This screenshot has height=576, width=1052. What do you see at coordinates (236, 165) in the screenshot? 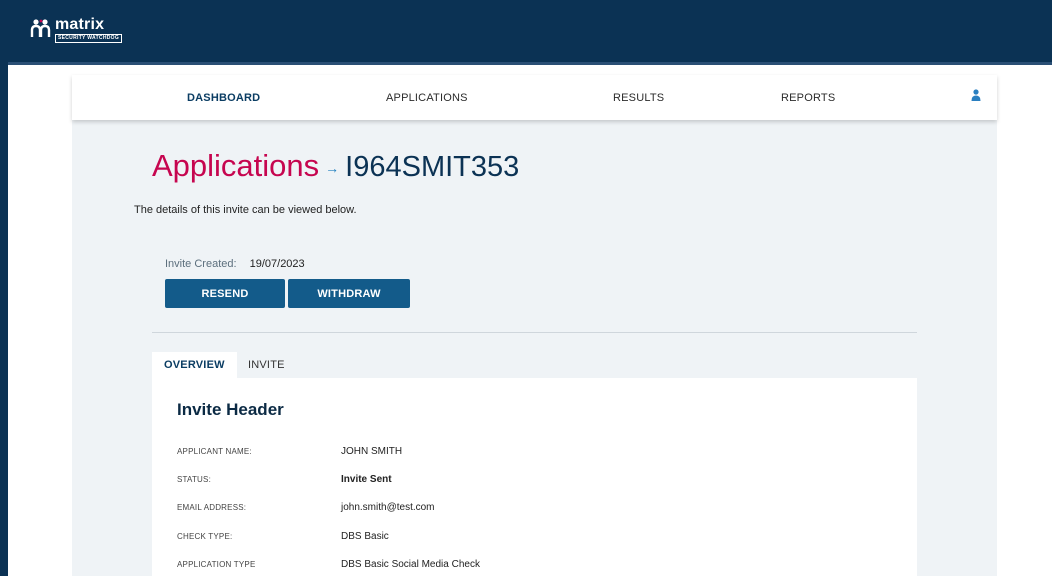
I see `page-title-section: Applications` at bounding box center [236, 165].